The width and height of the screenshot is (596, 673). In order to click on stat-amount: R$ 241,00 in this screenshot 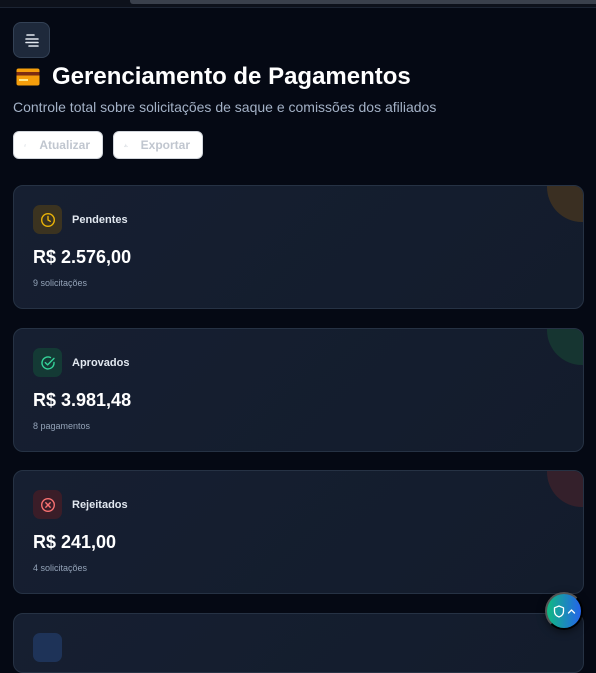, I will do `click(75, 542)`.